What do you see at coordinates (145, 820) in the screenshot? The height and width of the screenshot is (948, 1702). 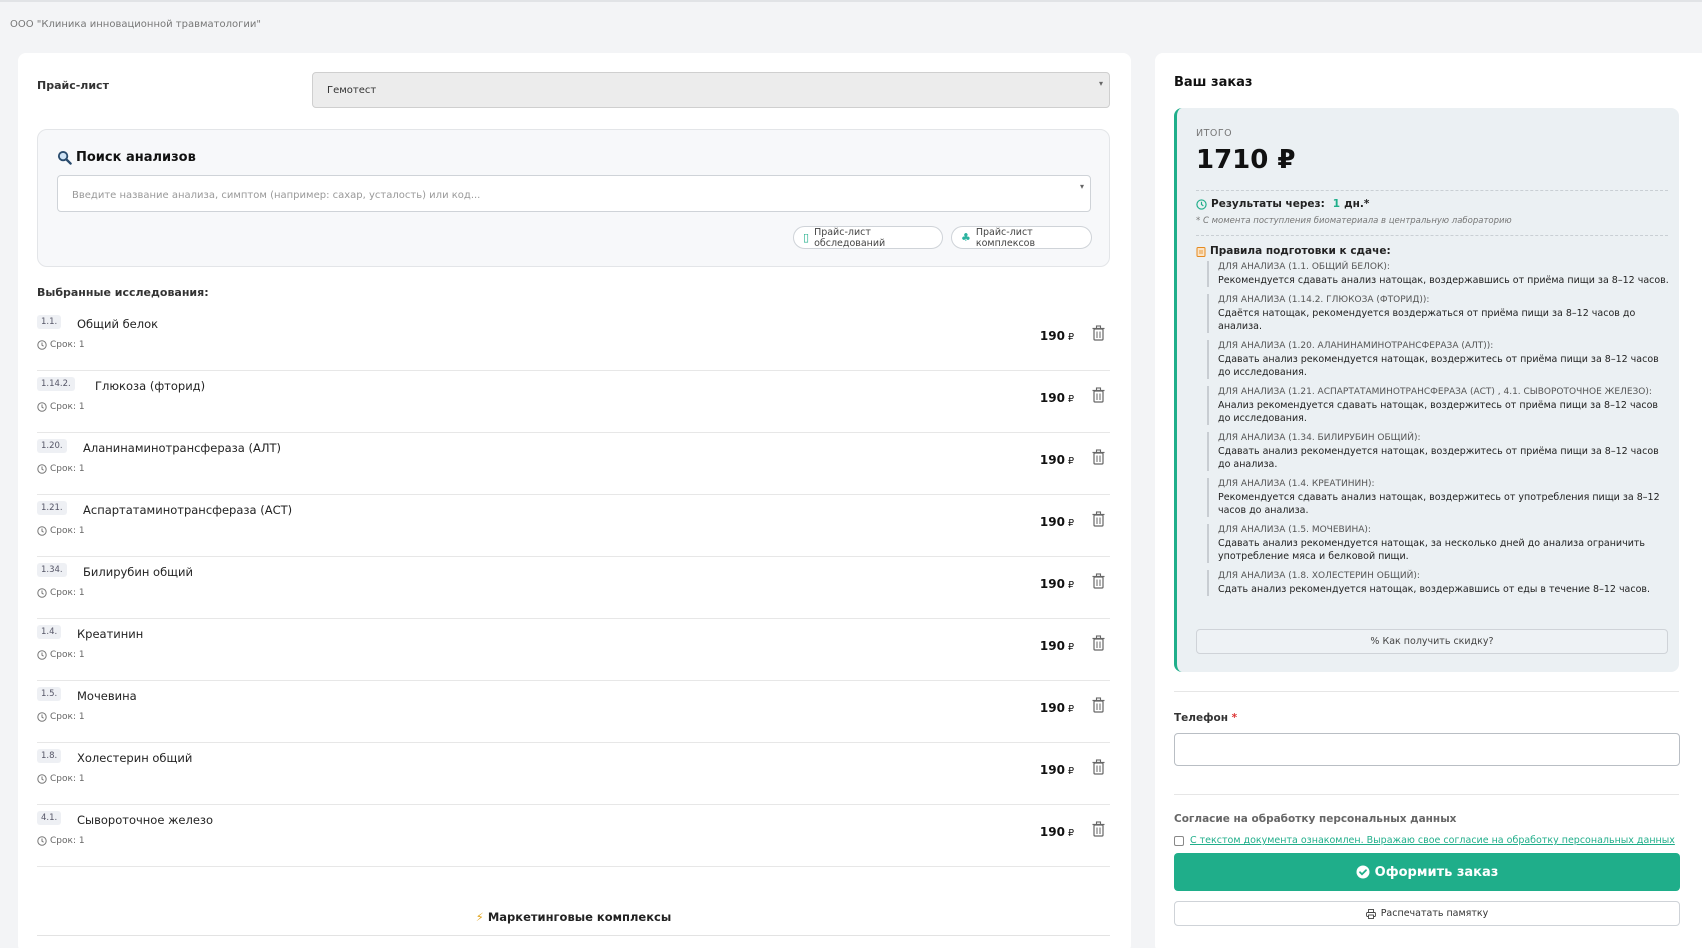 I see `test-name: Сывороточное железо` at bounding box center [145, 820].